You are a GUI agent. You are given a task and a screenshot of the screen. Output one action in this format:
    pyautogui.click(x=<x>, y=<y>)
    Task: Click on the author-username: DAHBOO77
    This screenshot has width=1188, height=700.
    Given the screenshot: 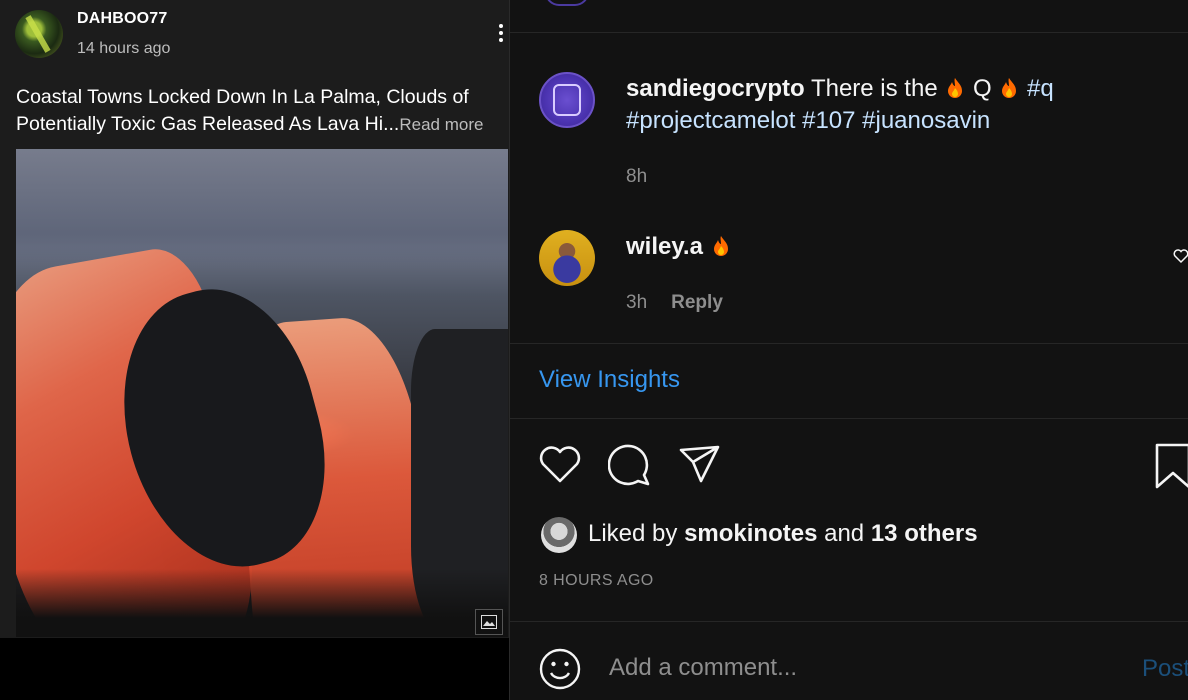 What is the action you would take?
    pyautogui.click(x=122, y=19)
    